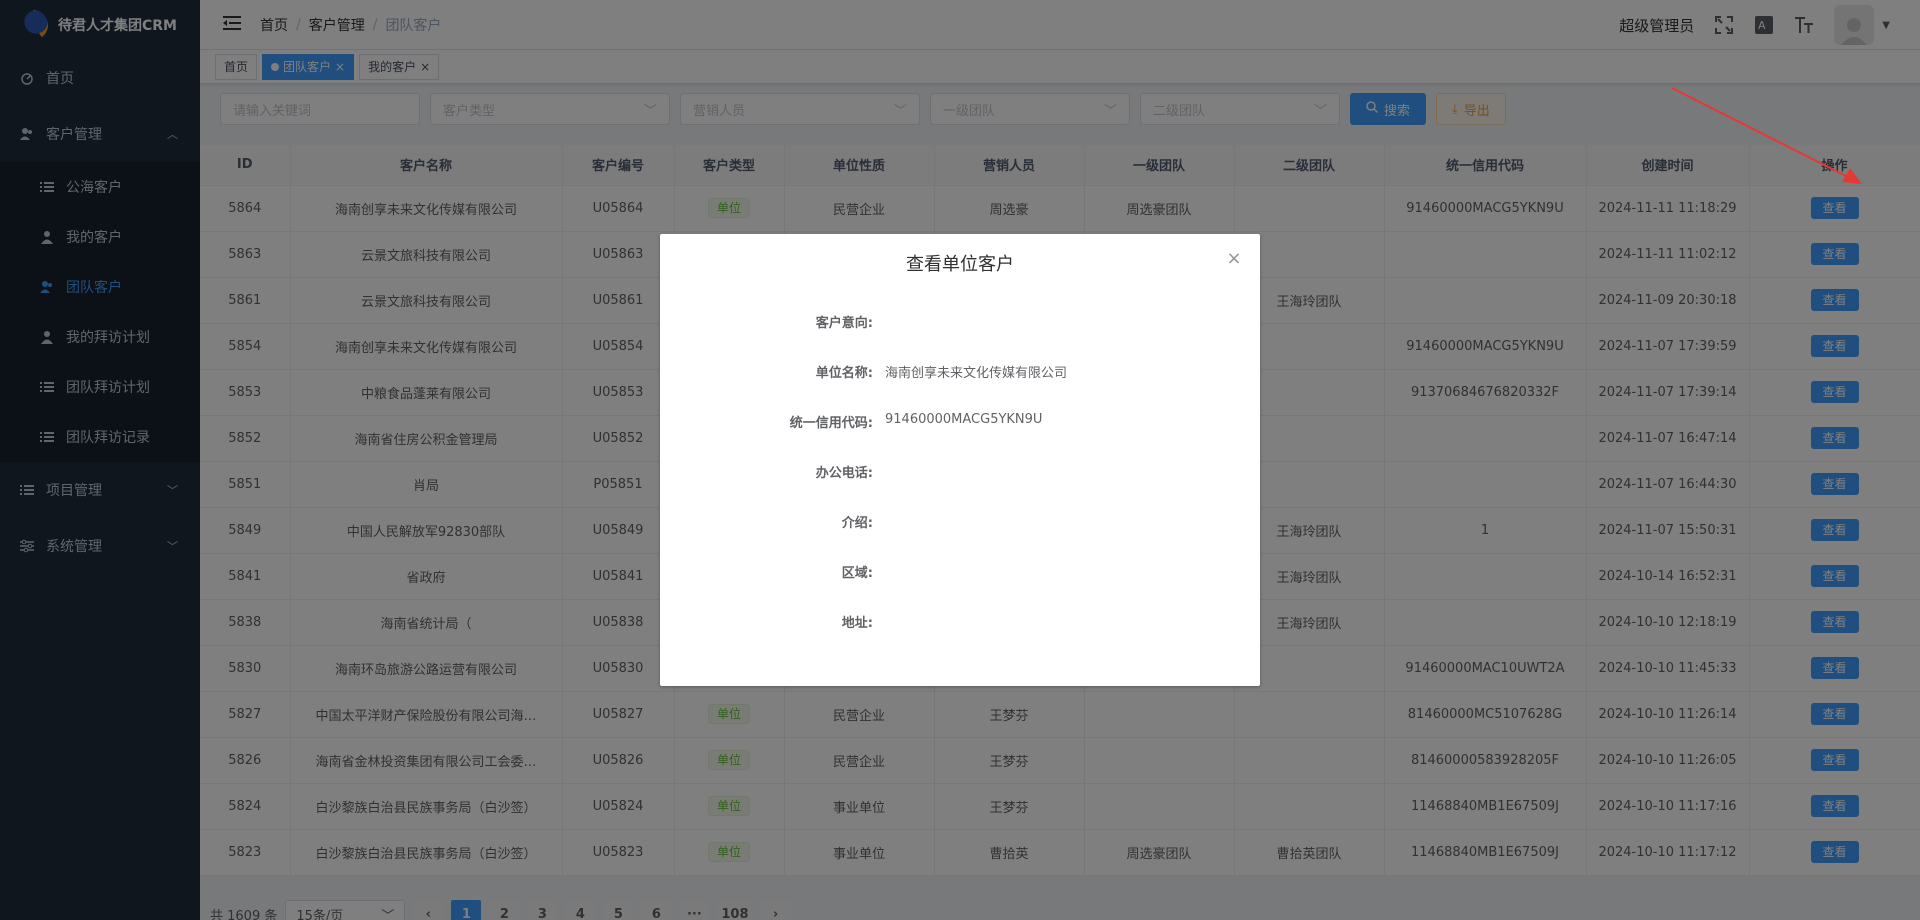 The image size is (1920, 920). What do you see at coordinates (857, 573) in the screenshot?
I see `field-label: 区域:` at bounding box center [857, 573].